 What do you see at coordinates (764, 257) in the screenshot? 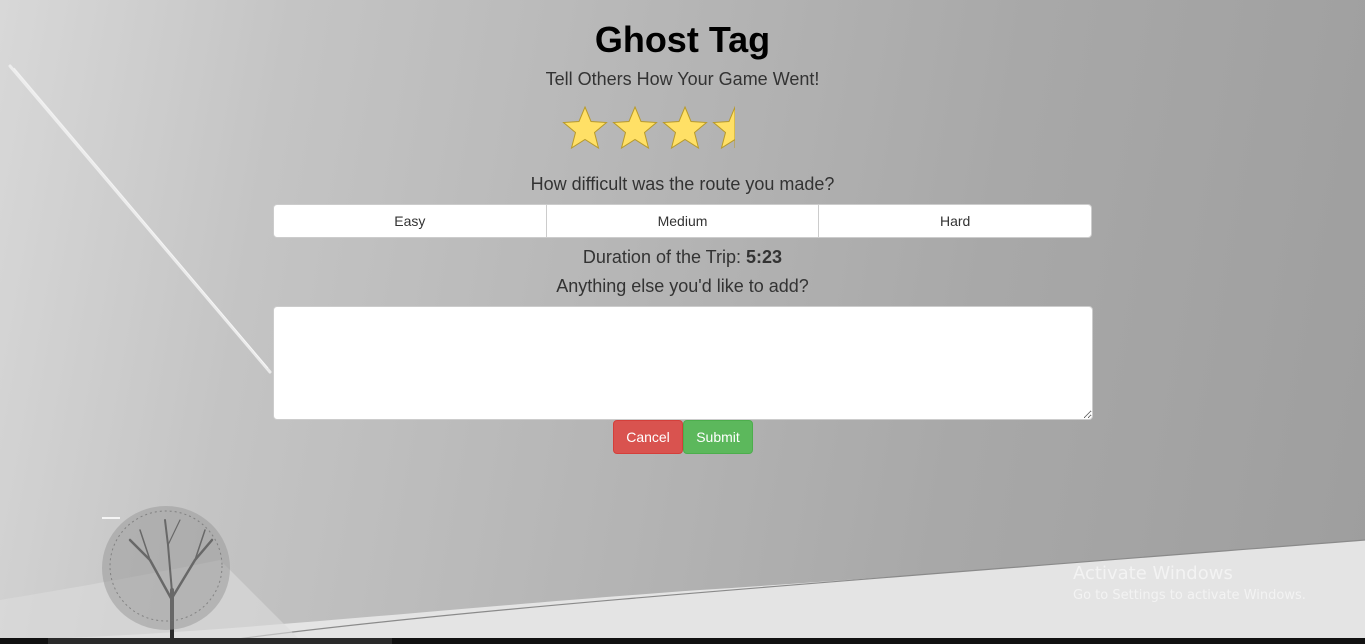
I see `duration-value: 5:23` at bounding box center [764, 257].